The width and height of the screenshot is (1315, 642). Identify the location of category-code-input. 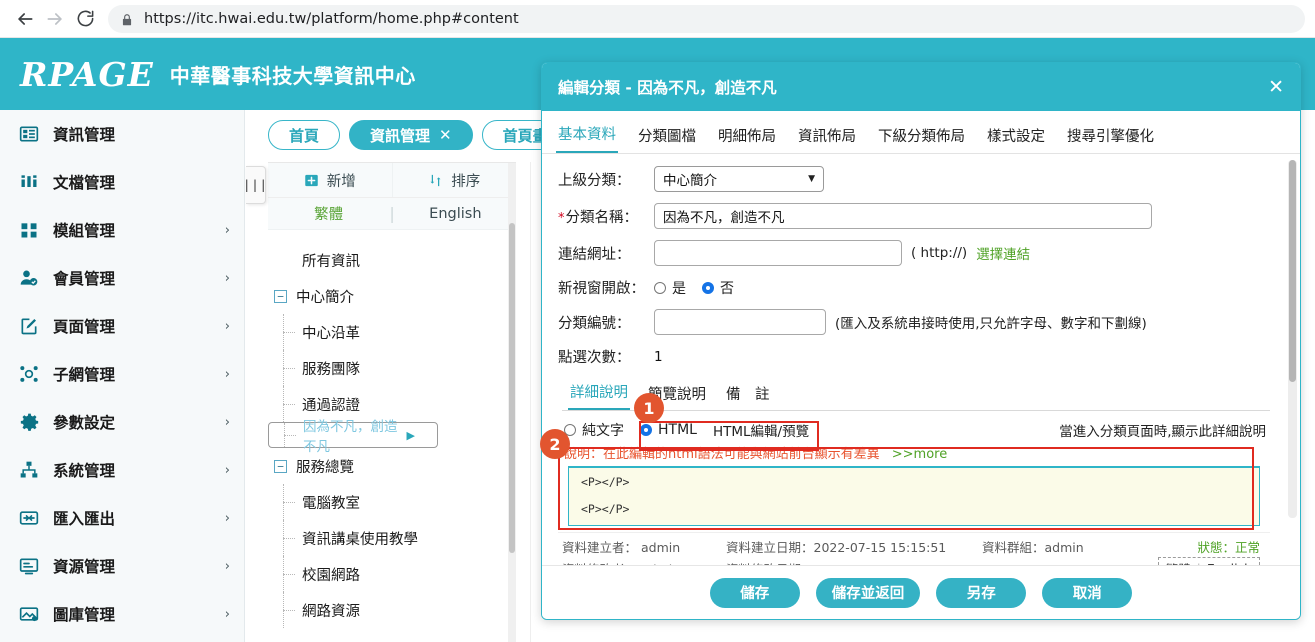
(740, 322).